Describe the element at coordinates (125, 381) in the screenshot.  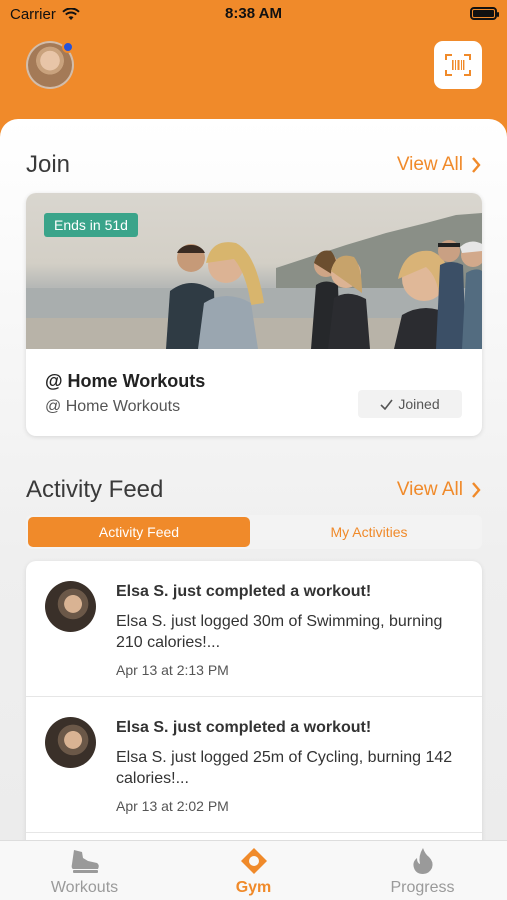
I see `challenge-name: @ Home Workouts` at that location.